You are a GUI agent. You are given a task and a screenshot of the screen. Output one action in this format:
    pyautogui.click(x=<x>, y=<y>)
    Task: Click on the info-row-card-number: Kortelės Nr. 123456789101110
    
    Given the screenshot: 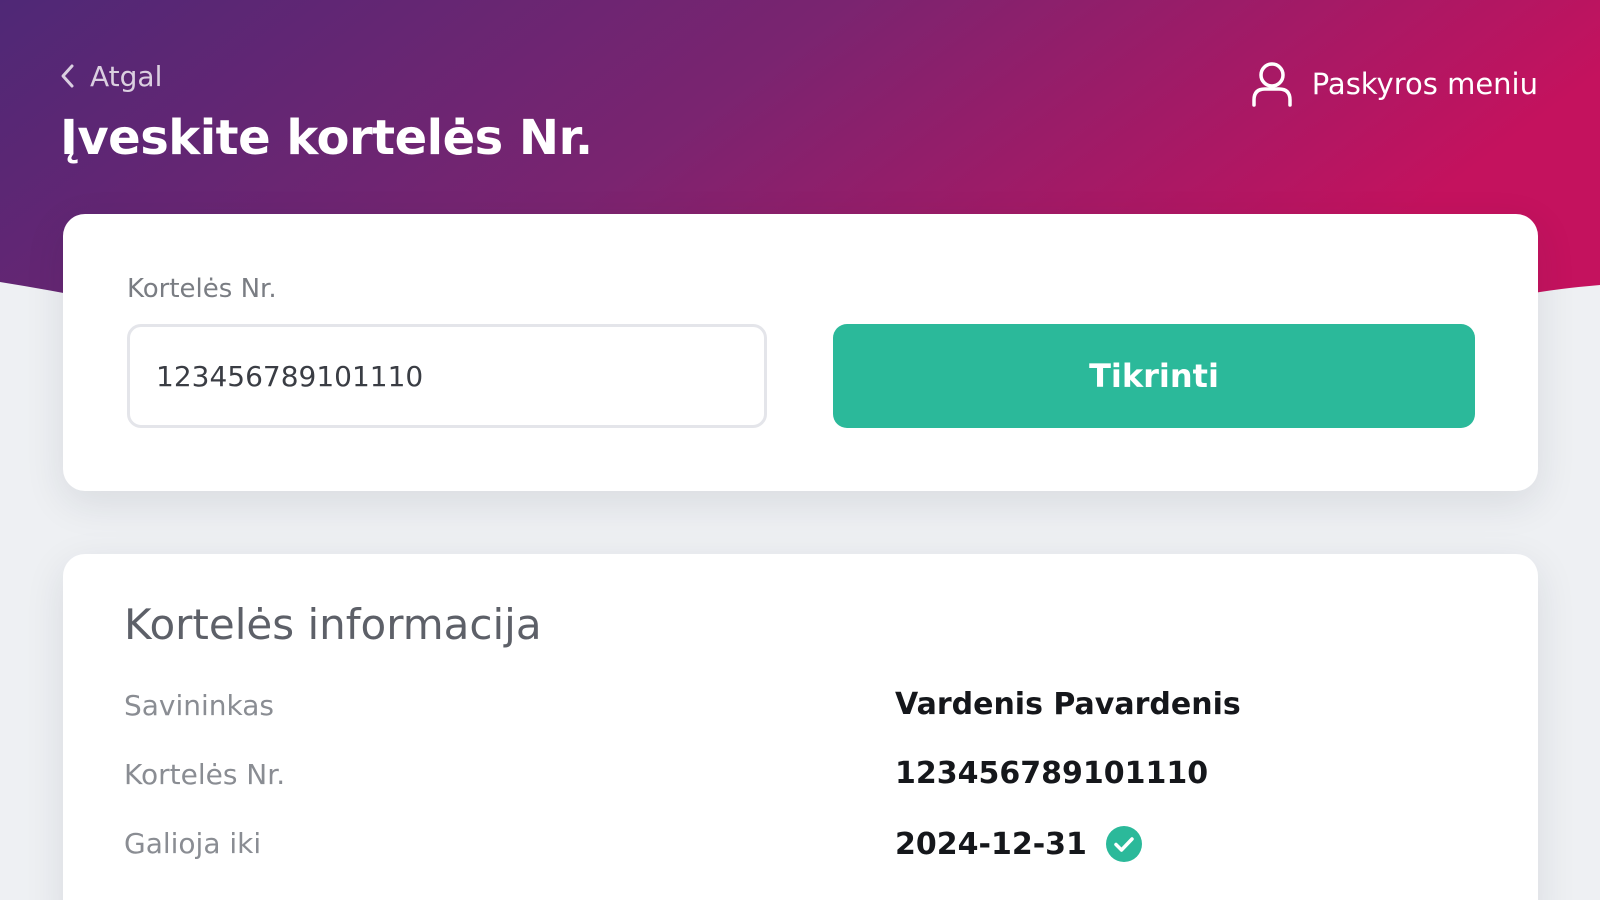 What is the action you would take?
    pyautogui.click(x=814, y=776)
    